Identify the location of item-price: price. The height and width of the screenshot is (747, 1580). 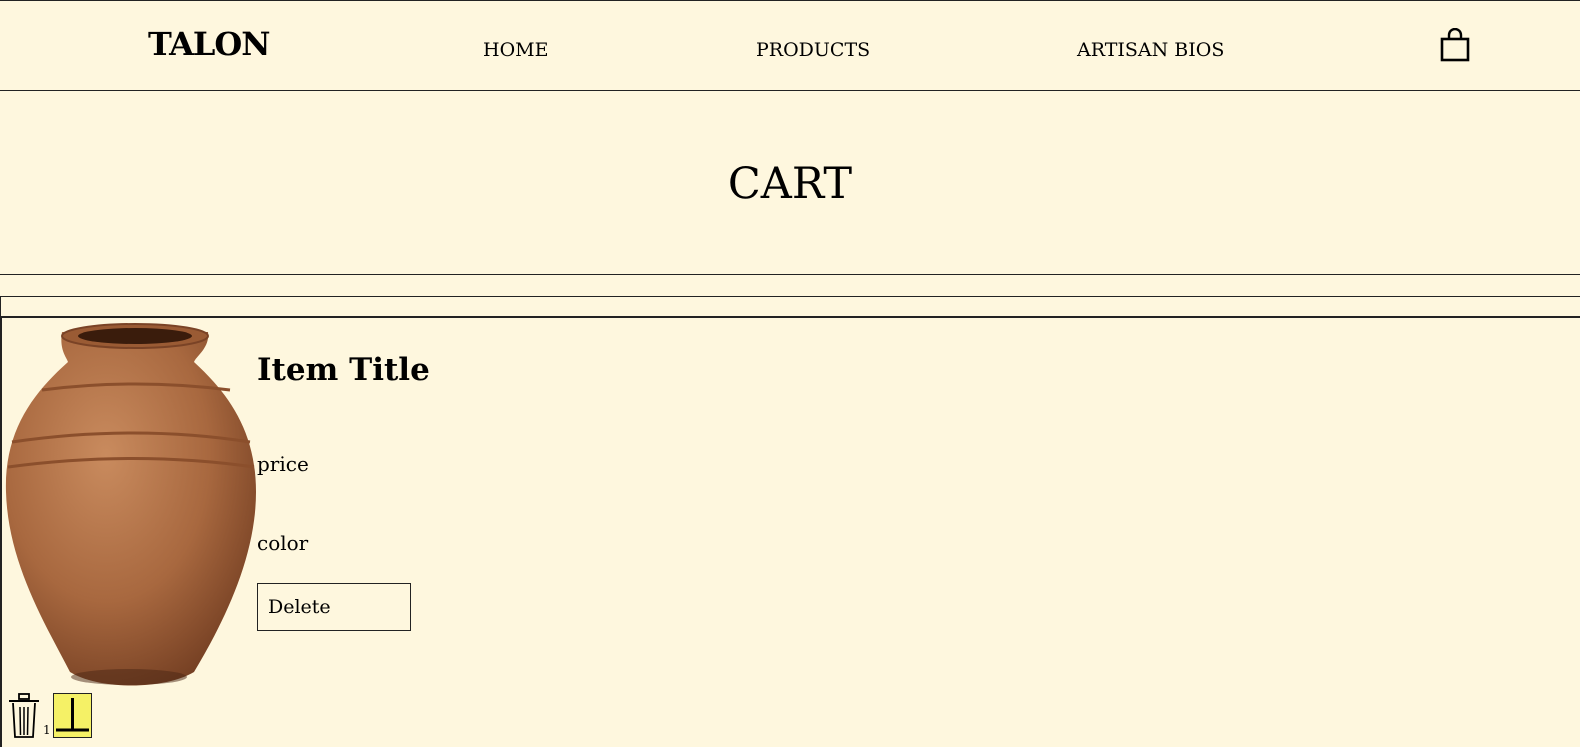
(283, 464).